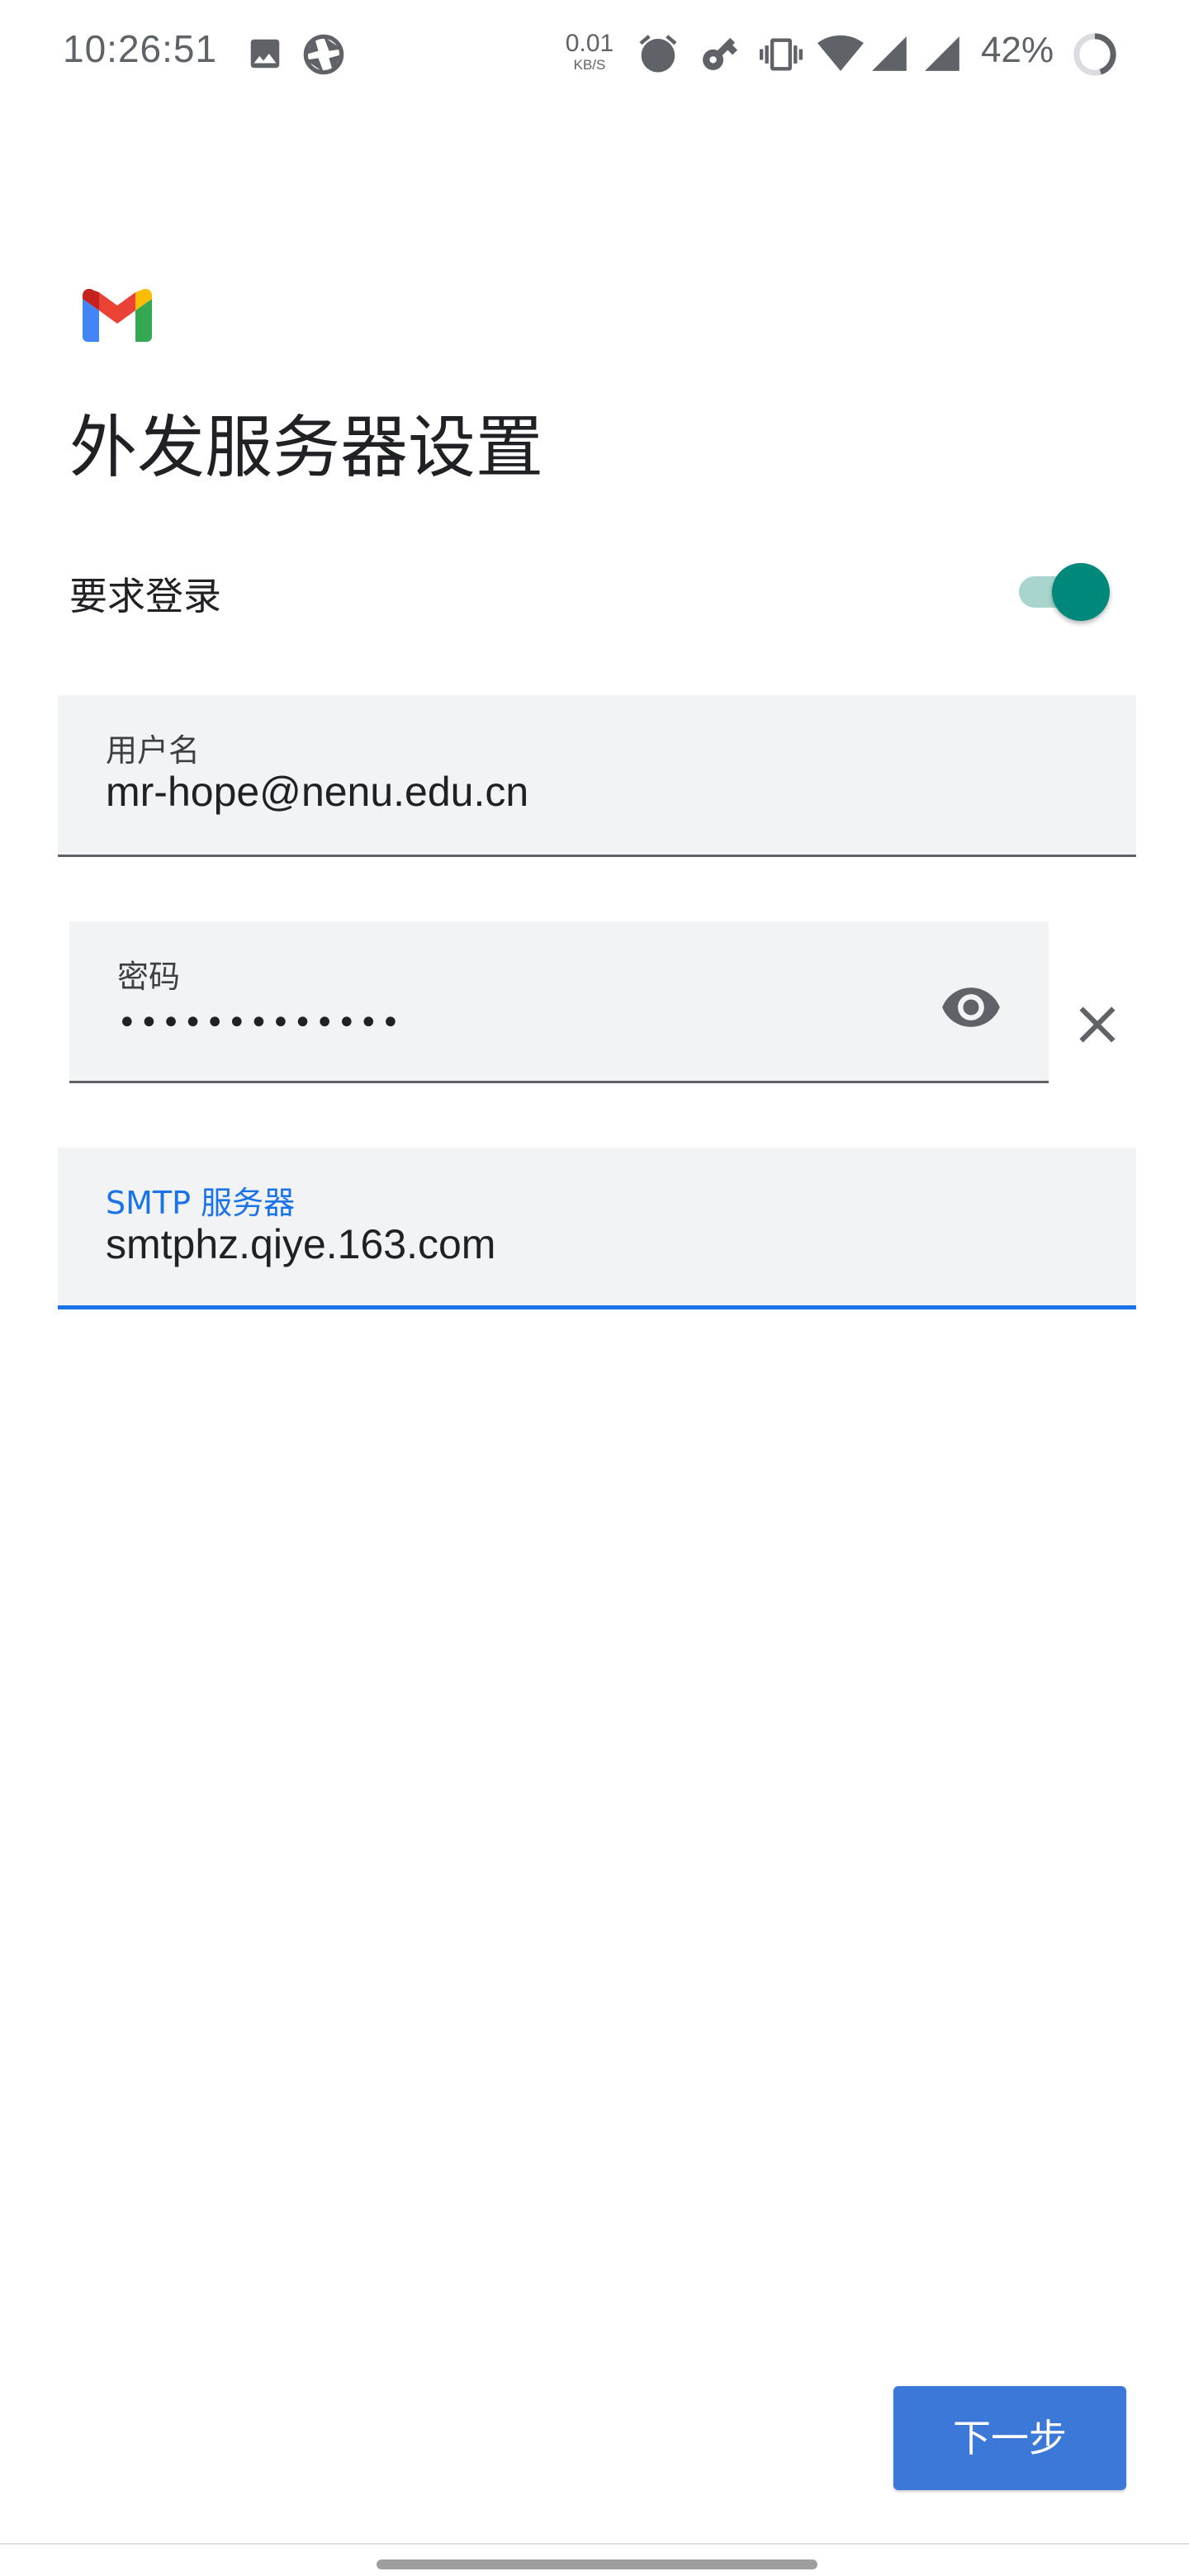 Image resolution: width=1189 pixels, height=2576 pixels. I want to click on status-time: 10:26:51, so click(140, 48).